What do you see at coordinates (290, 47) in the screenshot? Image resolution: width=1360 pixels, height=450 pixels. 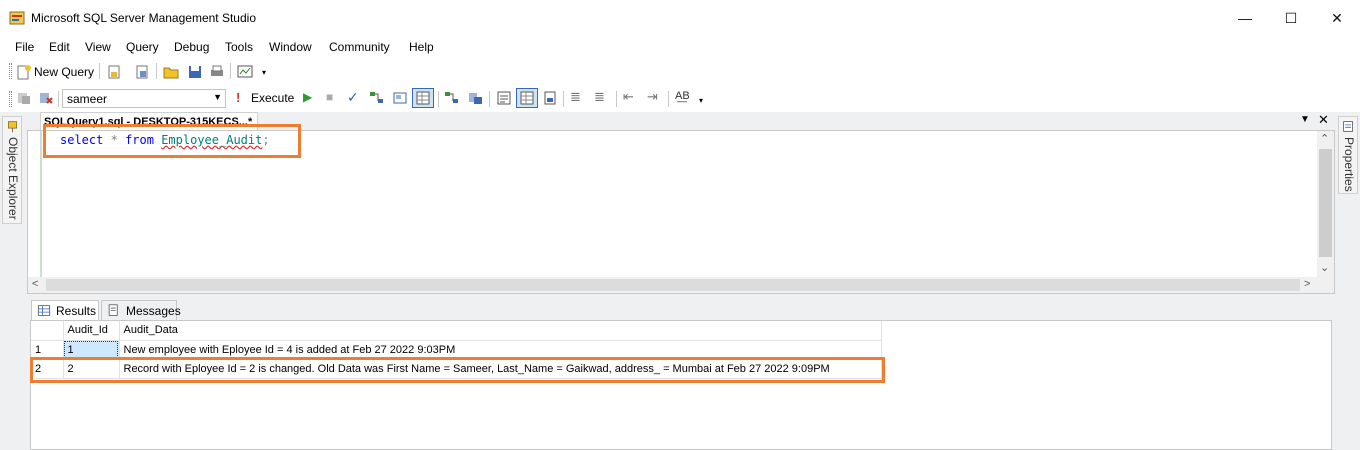 I see `menu-window: Window` at bounding box center [290, 47].